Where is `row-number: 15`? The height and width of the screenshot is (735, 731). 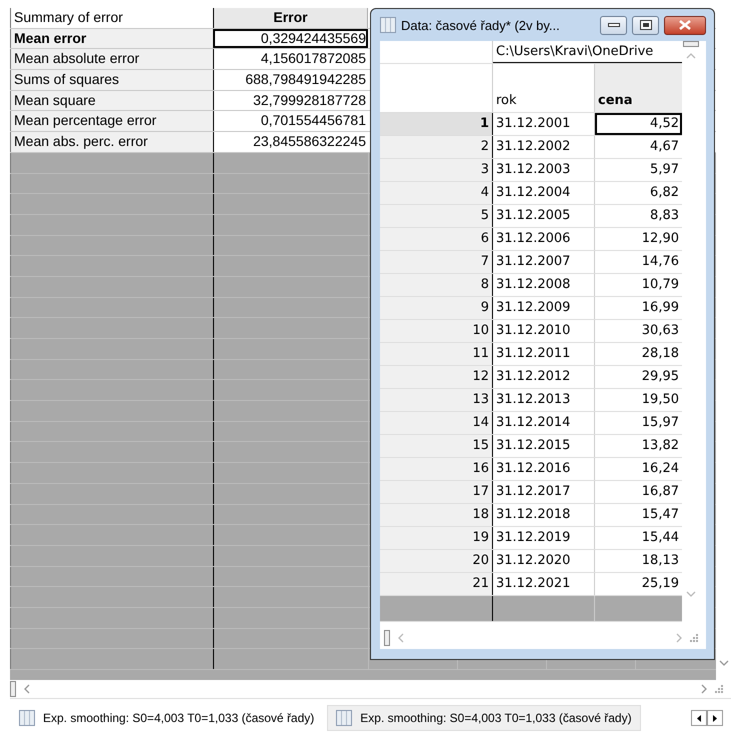 row-number: 15 is located at coordinates (436, 446).